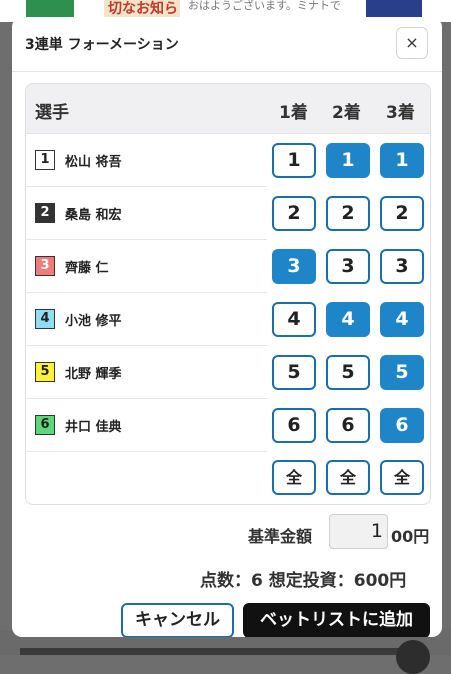 The height and width of the screenshot is (674, 451). I want to click on add-to-bet-list-button: ベットリストに追加, so click(336, 620).